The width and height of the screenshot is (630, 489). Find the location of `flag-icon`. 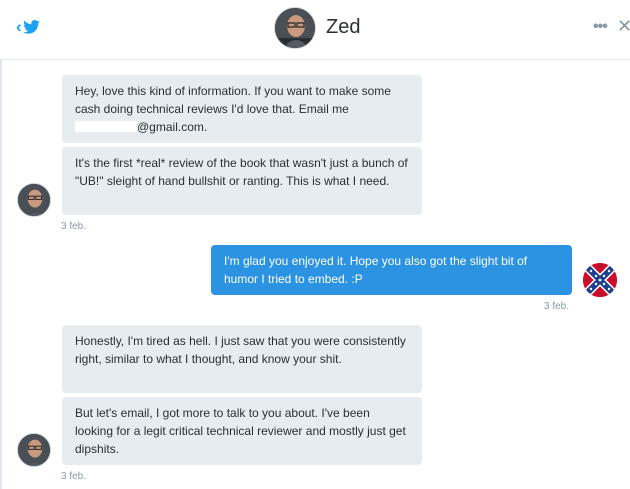

flag-icon is located at coordinates (600, 280).